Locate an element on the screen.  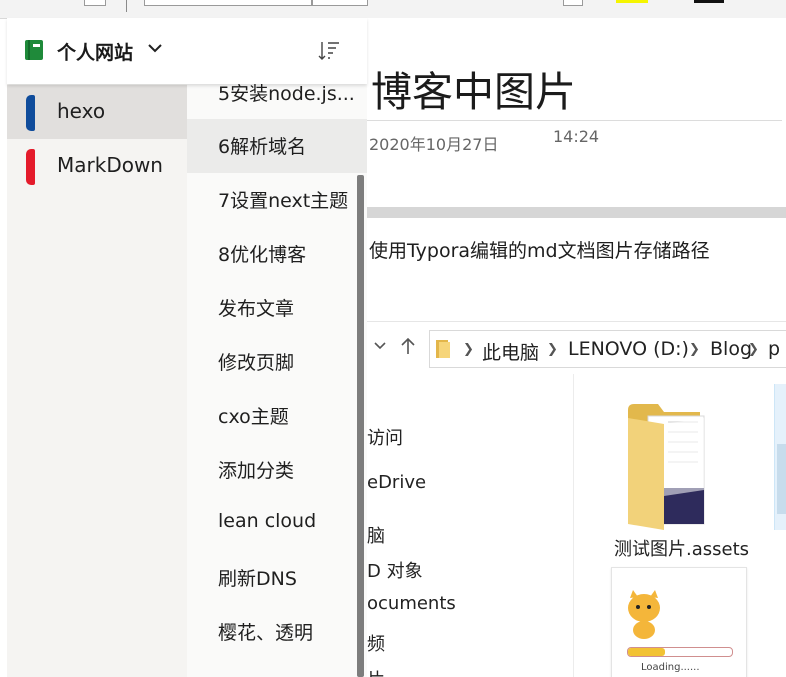
nav-item: 频 is located at coordinates (376, 644).